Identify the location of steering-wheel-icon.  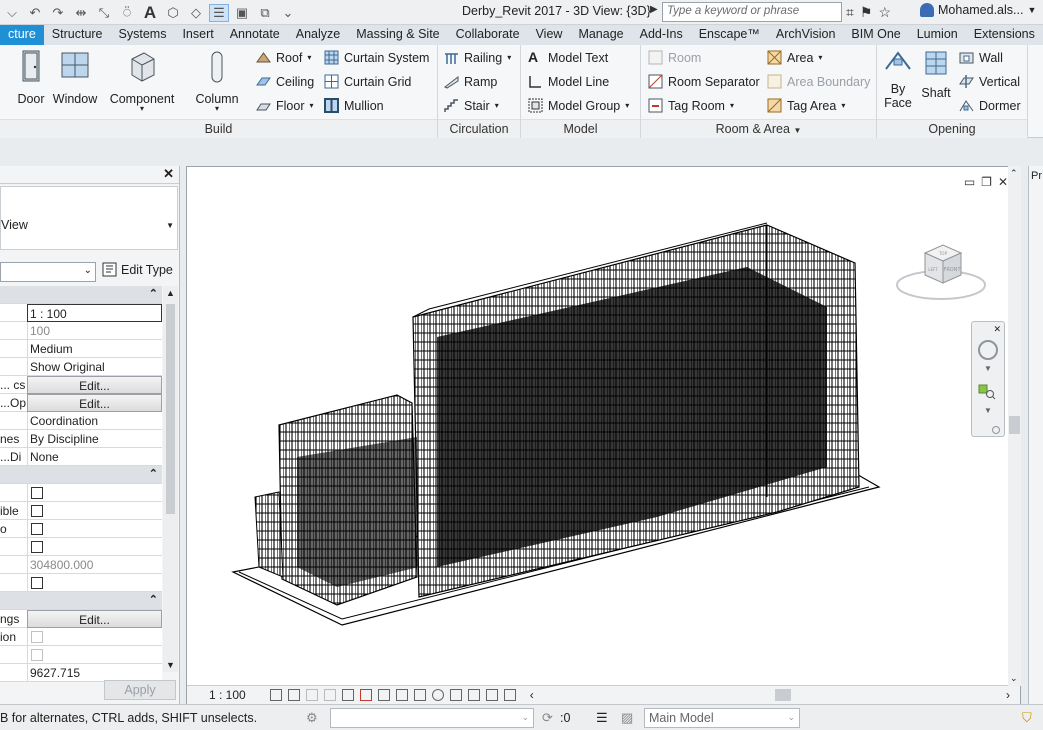
(988, 350).